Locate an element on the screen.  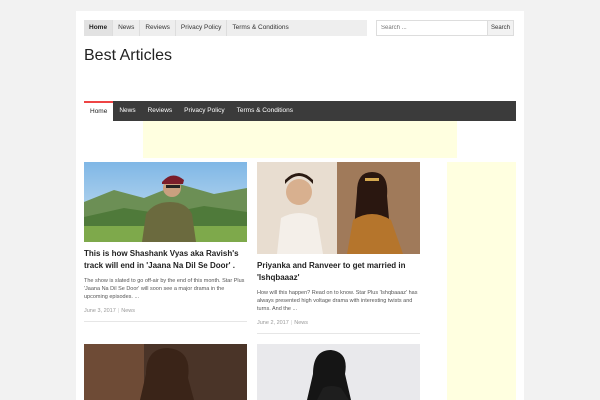
ad-banner-sidebar is located at coordinates (481, 281).